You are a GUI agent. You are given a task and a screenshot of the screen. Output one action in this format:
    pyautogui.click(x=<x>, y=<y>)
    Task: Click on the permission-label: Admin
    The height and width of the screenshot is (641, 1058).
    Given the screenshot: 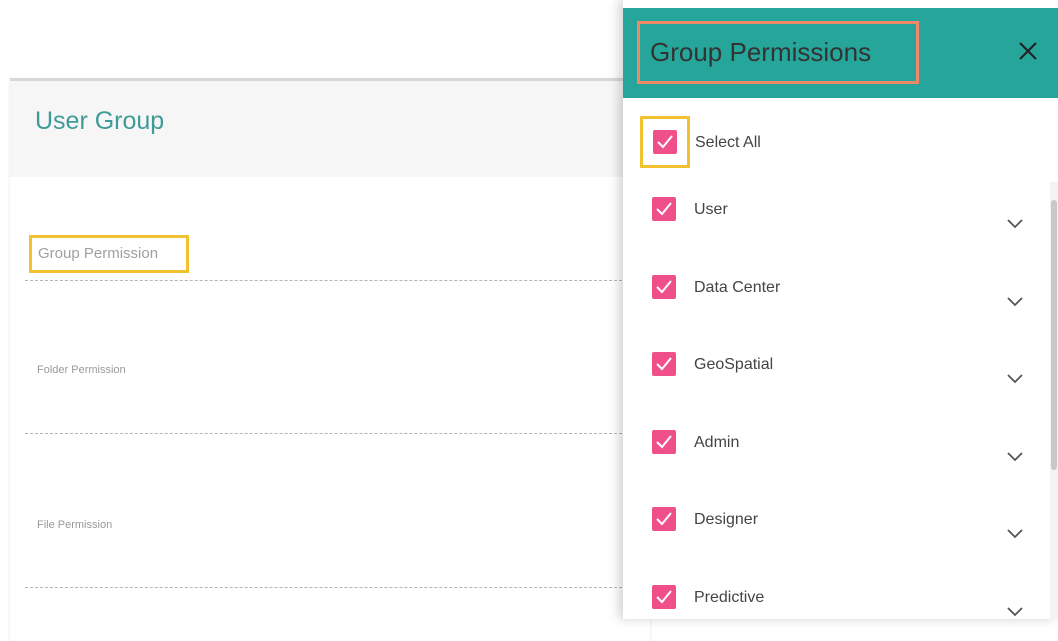 What is the action you would take?
    pyautogui.click(x=716, y=443)
    